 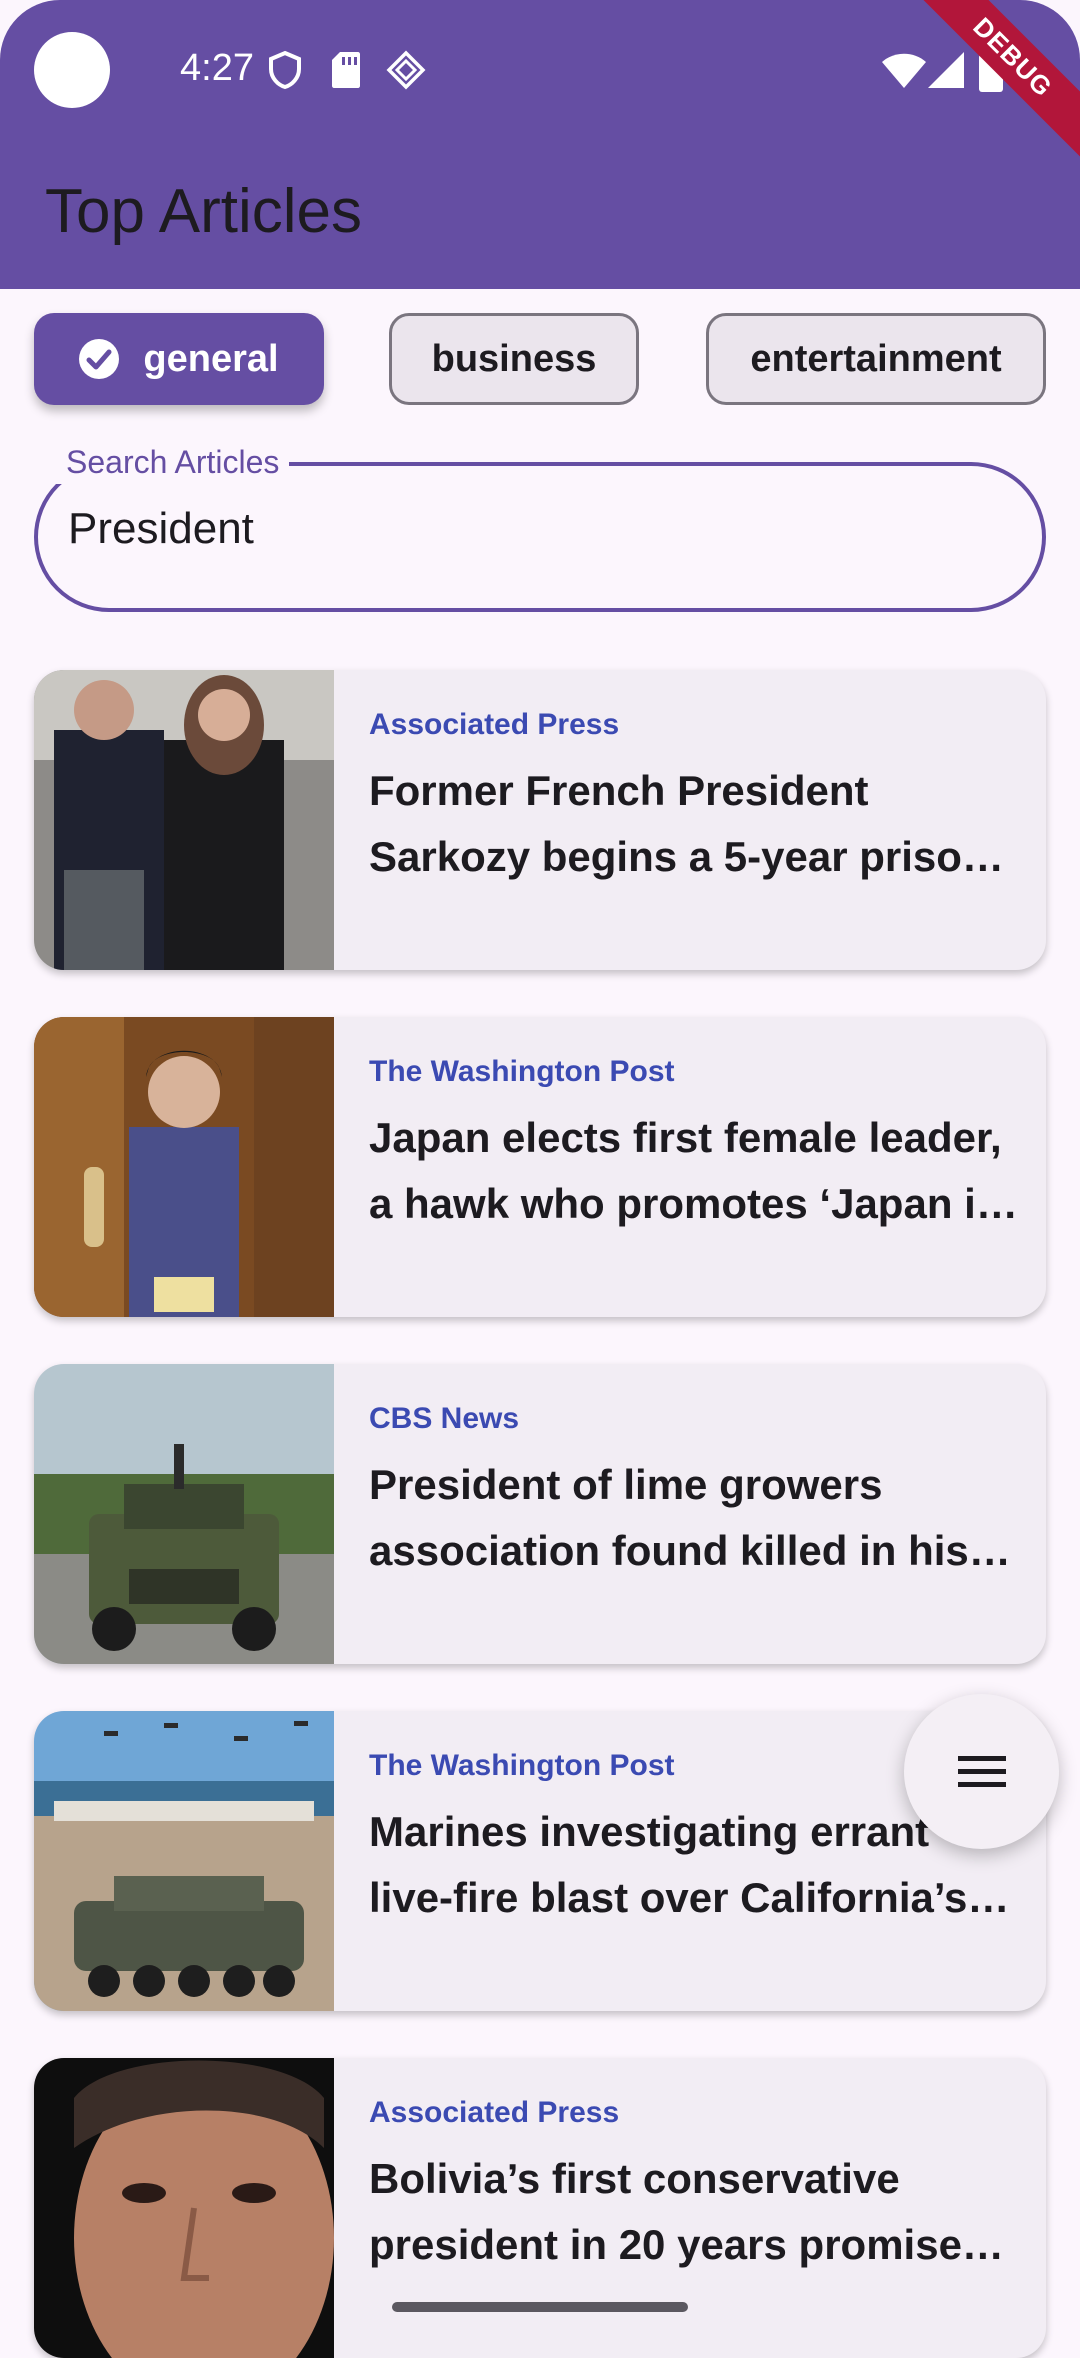 I want to click on page-title: Top Articles, so click(x=204, y=211).